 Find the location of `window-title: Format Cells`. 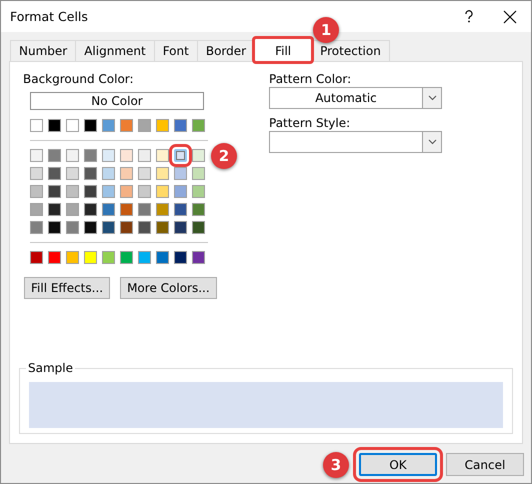

window-title: Format Cells is located at coordinates (49, 16).